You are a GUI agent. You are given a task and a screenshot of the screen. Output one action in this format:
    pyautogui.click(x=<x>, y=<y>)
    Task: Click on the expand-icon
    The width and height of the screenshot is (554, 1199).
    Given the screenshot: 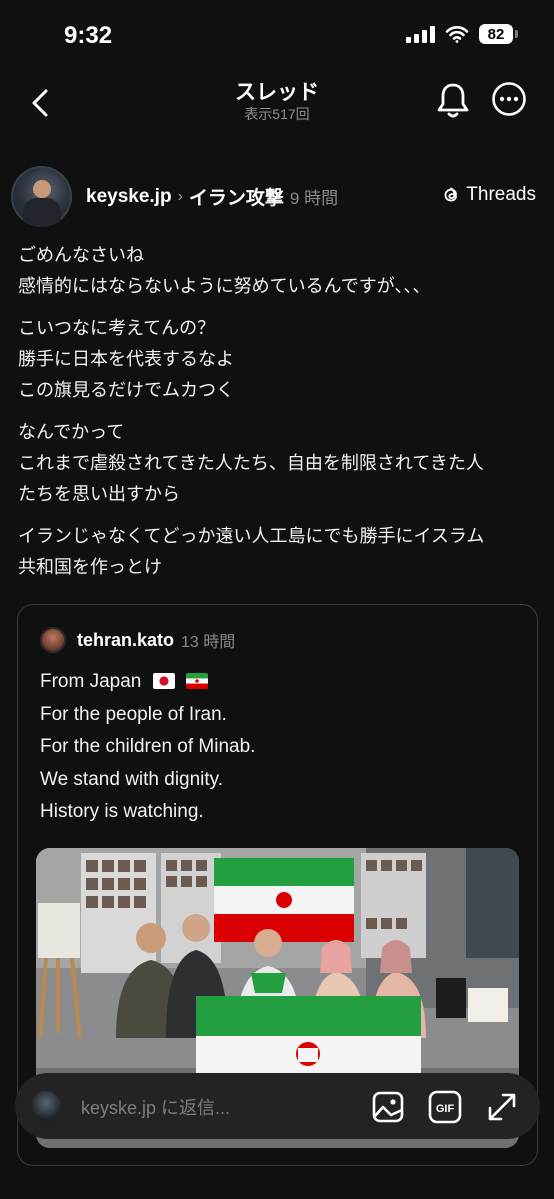 What is the action you would take?
    pyautogui.click(x=502, y=1107)
    